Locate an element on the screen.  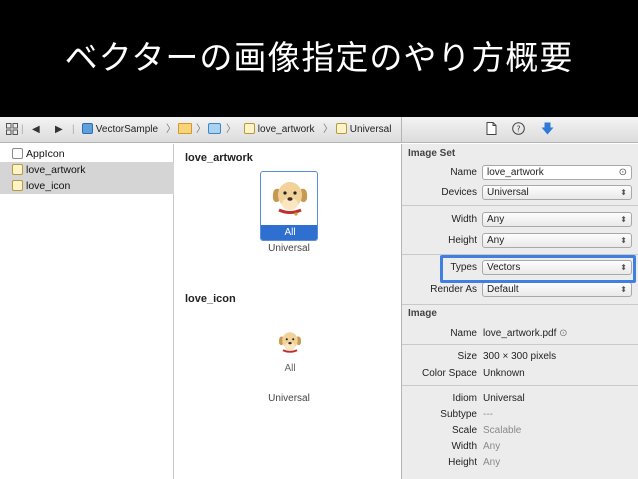
inspector-tab-bar: ? is located at coordinates (519, 130).